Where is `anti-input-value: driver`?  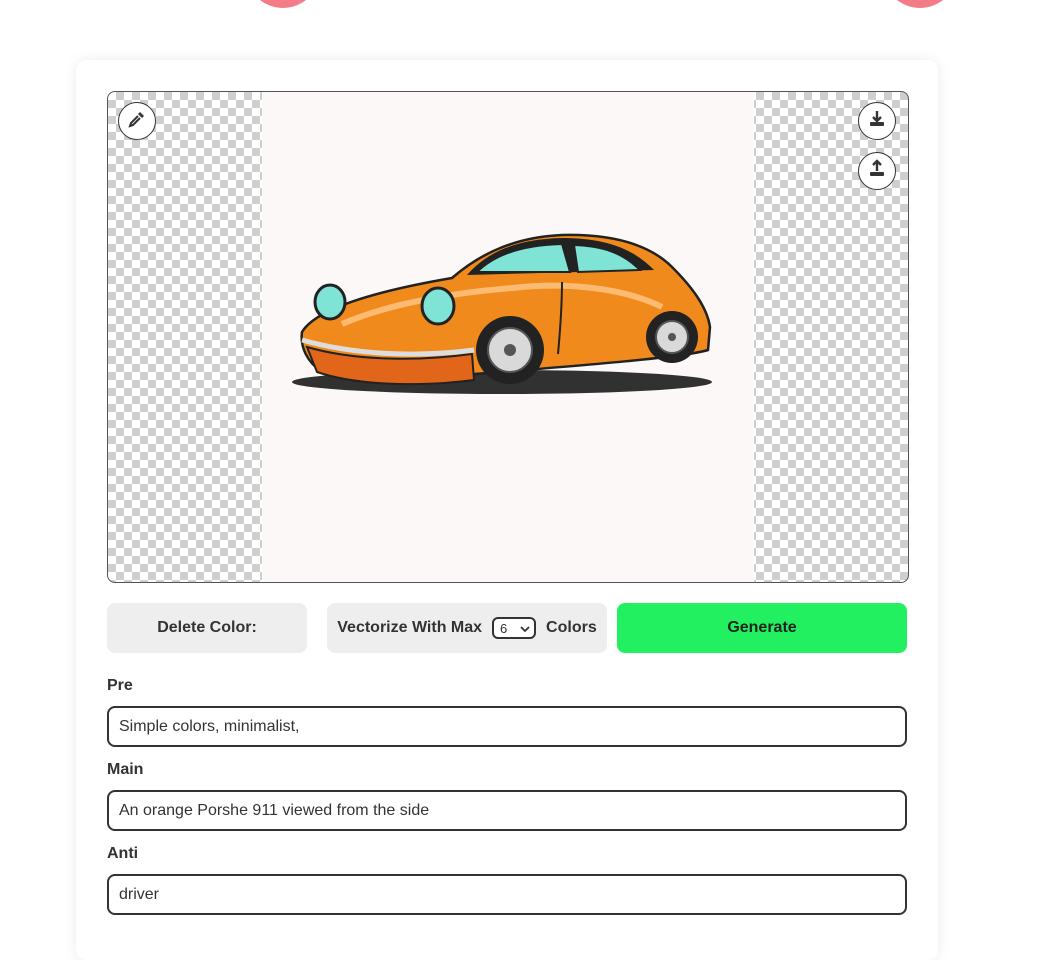 anti-input-value: driver is located at coordinates (139, 894).